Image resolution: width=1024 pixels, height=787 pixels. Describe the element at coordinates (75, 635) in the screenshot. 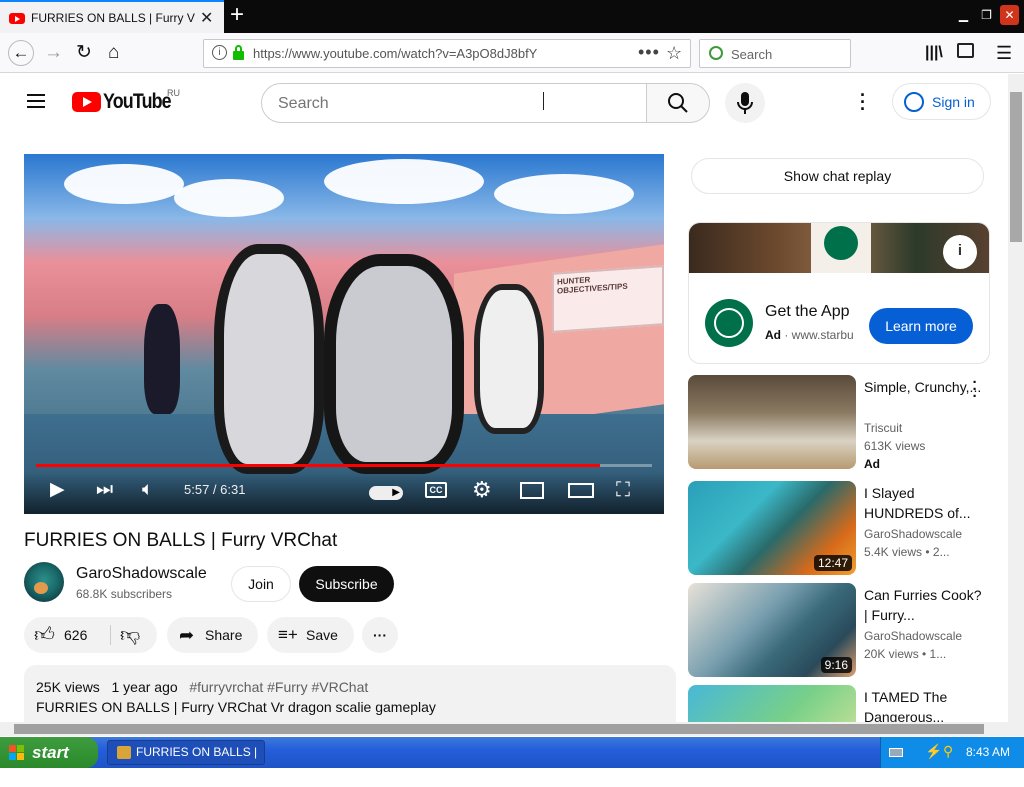

I see `like-count: 626` at that location.